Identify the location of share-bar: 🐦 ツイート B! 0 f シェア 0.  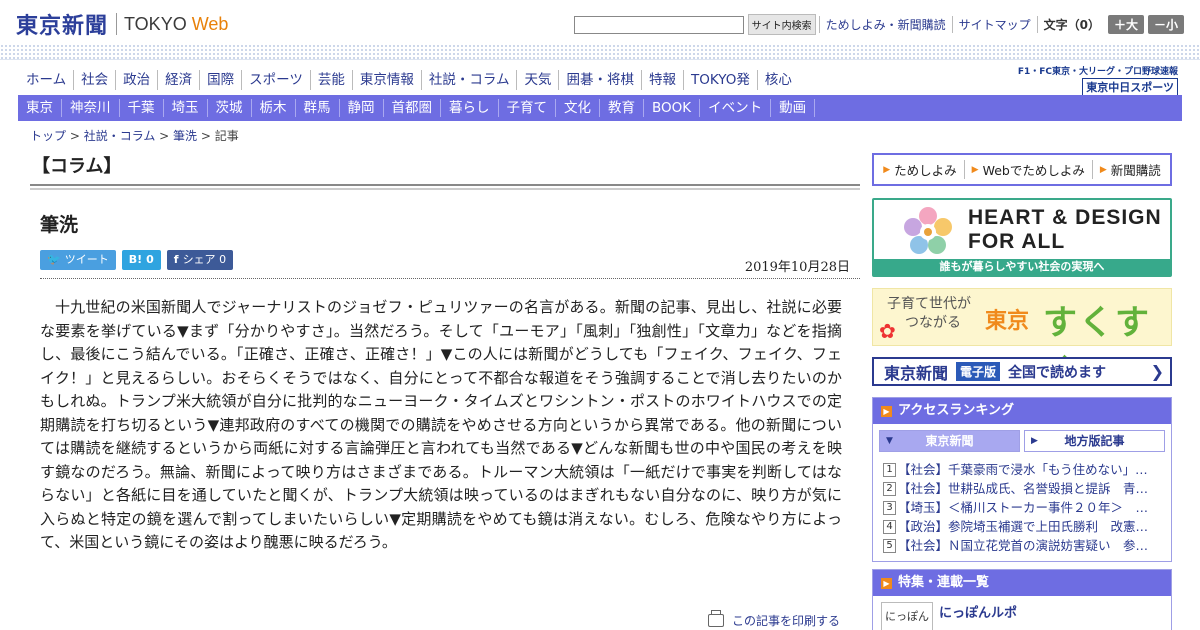
(139, 260).